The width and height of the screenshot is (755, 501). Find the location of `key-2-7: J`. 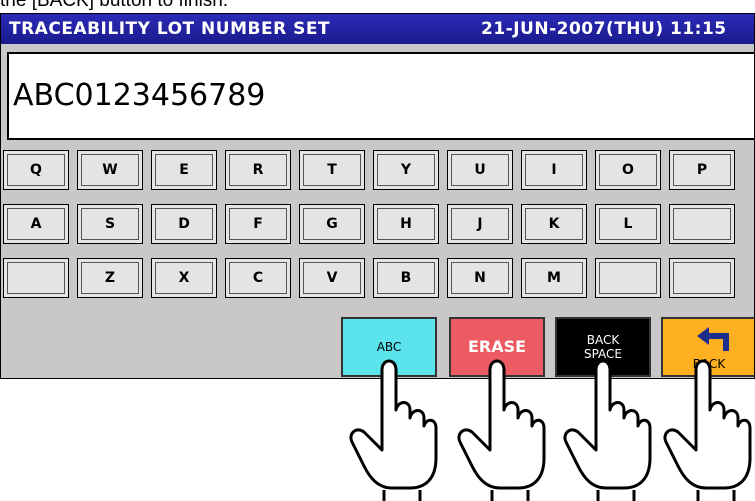

key-2-7: J is located at coordinates (480, 224).